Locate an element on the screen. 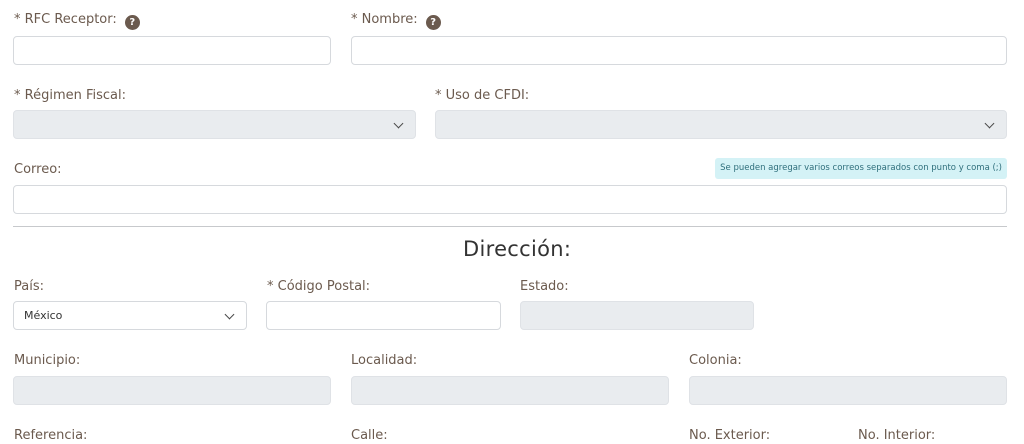 The image size is (1024, 444). rfc-receptor-label: * RFC Receptor:? is located at coordinates (77, 21).